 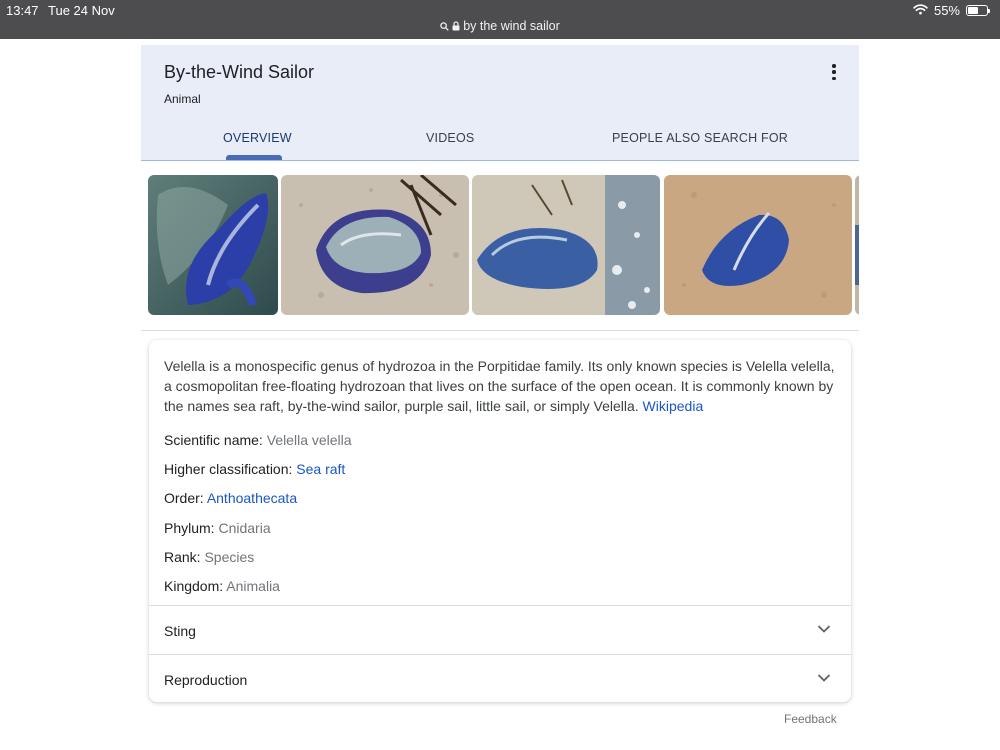 What do you see at coordinates (180, 631) in the screenshot?
I see `accordion-label: Sting` at bounding box center [180, 631].